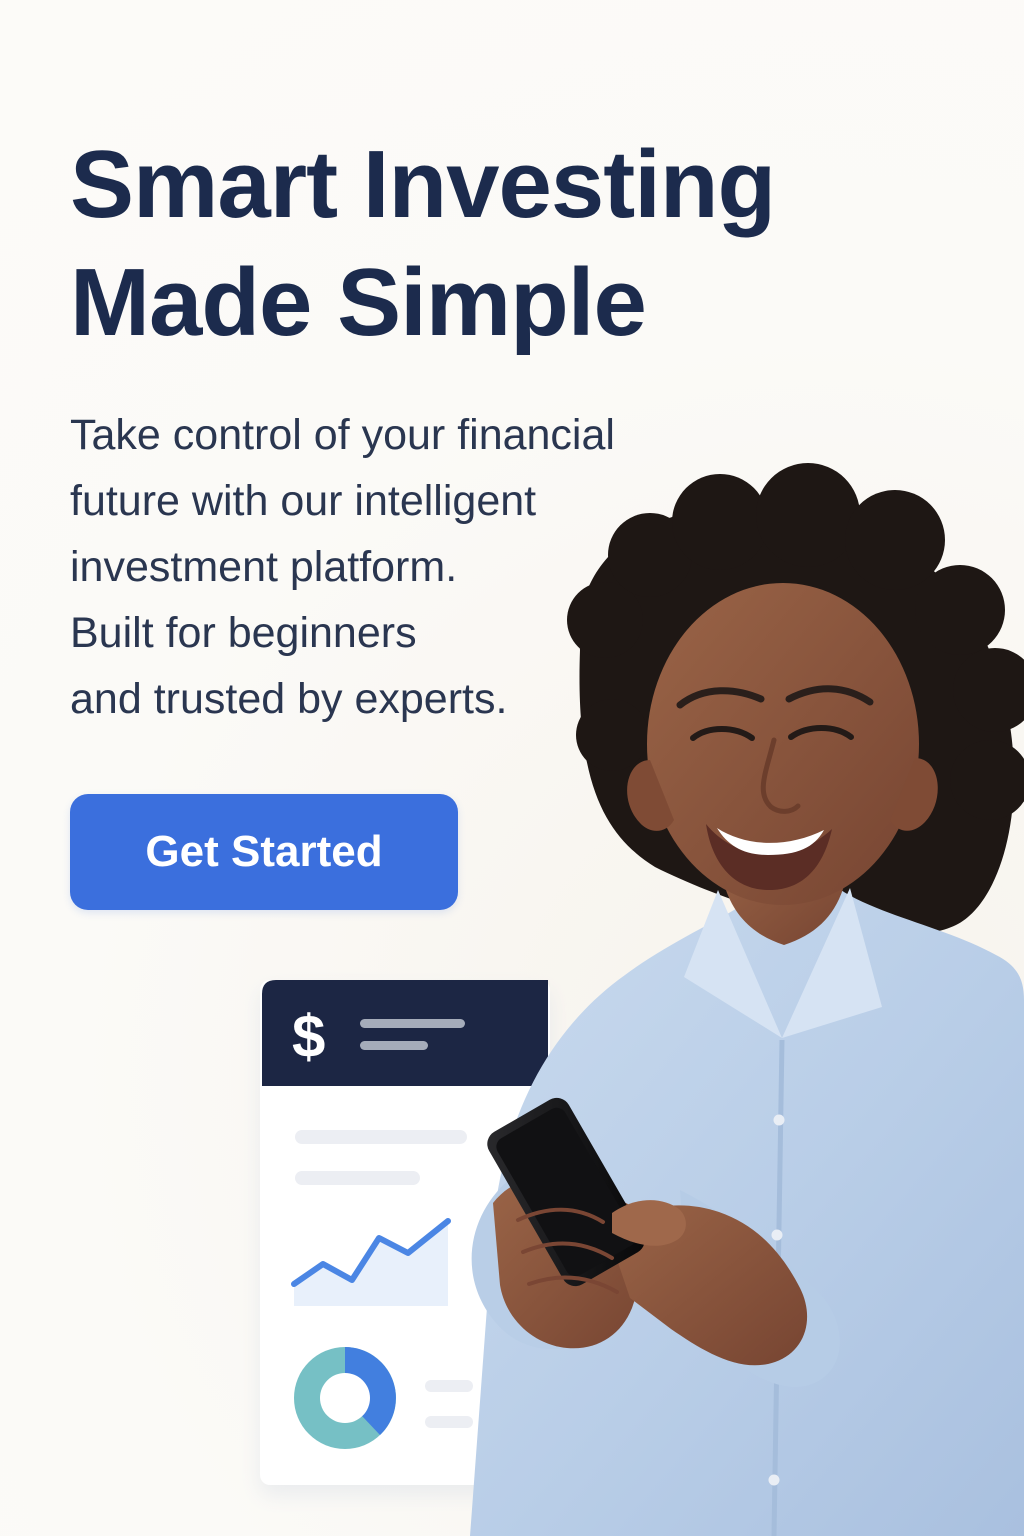  What do you see at coordinates (308, 1036) in the screenshot?
I see `dollar-icon: $` at bounding box center [308, 1036].